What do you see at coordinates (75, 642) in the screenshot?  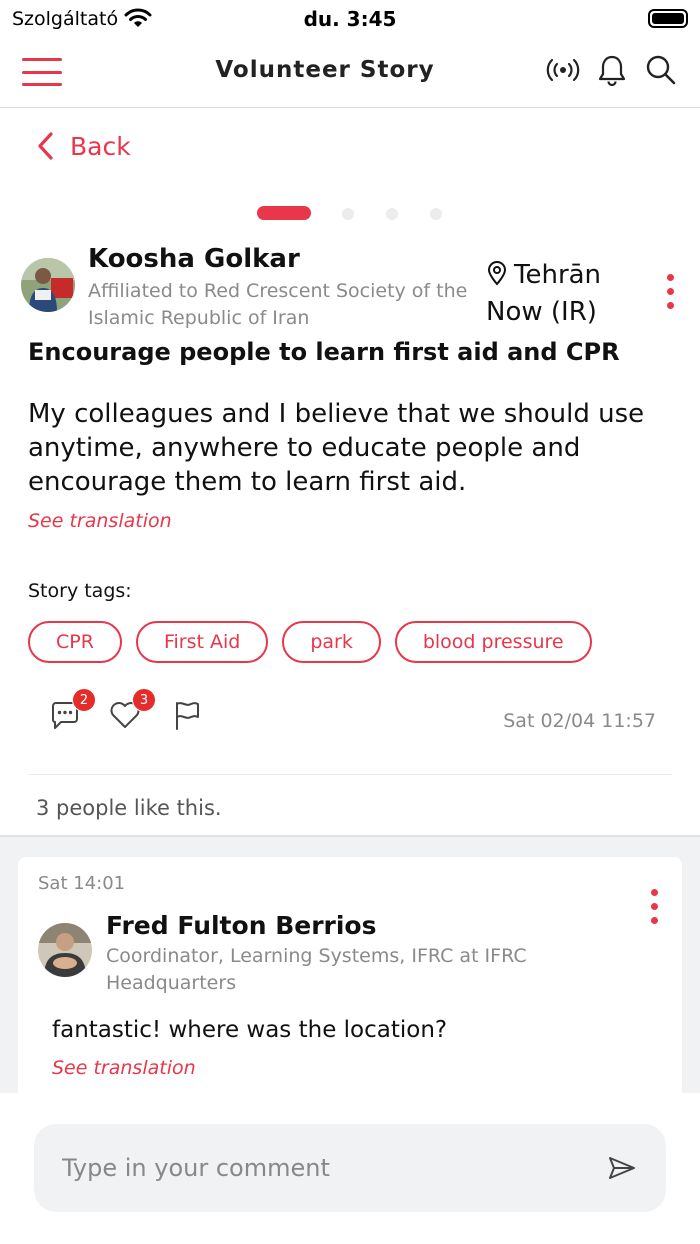 I see `tag-chip: CPR` at bounding box center [75, 642].